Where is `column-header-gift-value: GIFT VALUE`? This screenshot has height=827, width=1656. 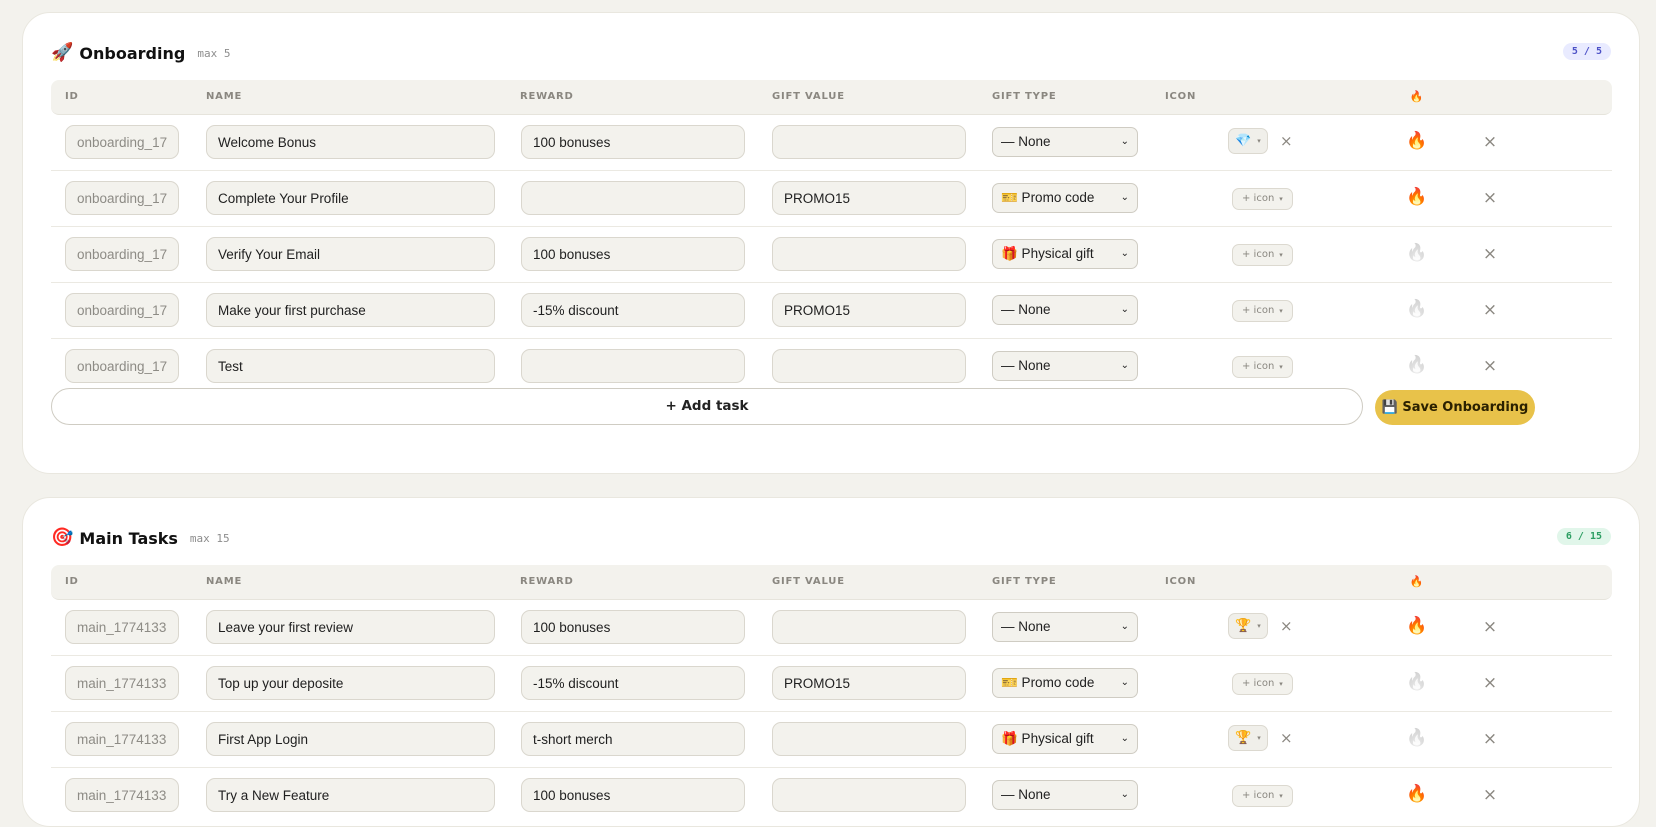
column-header-gift-value: GIFT VALUE is located at coordinates (808, 581).